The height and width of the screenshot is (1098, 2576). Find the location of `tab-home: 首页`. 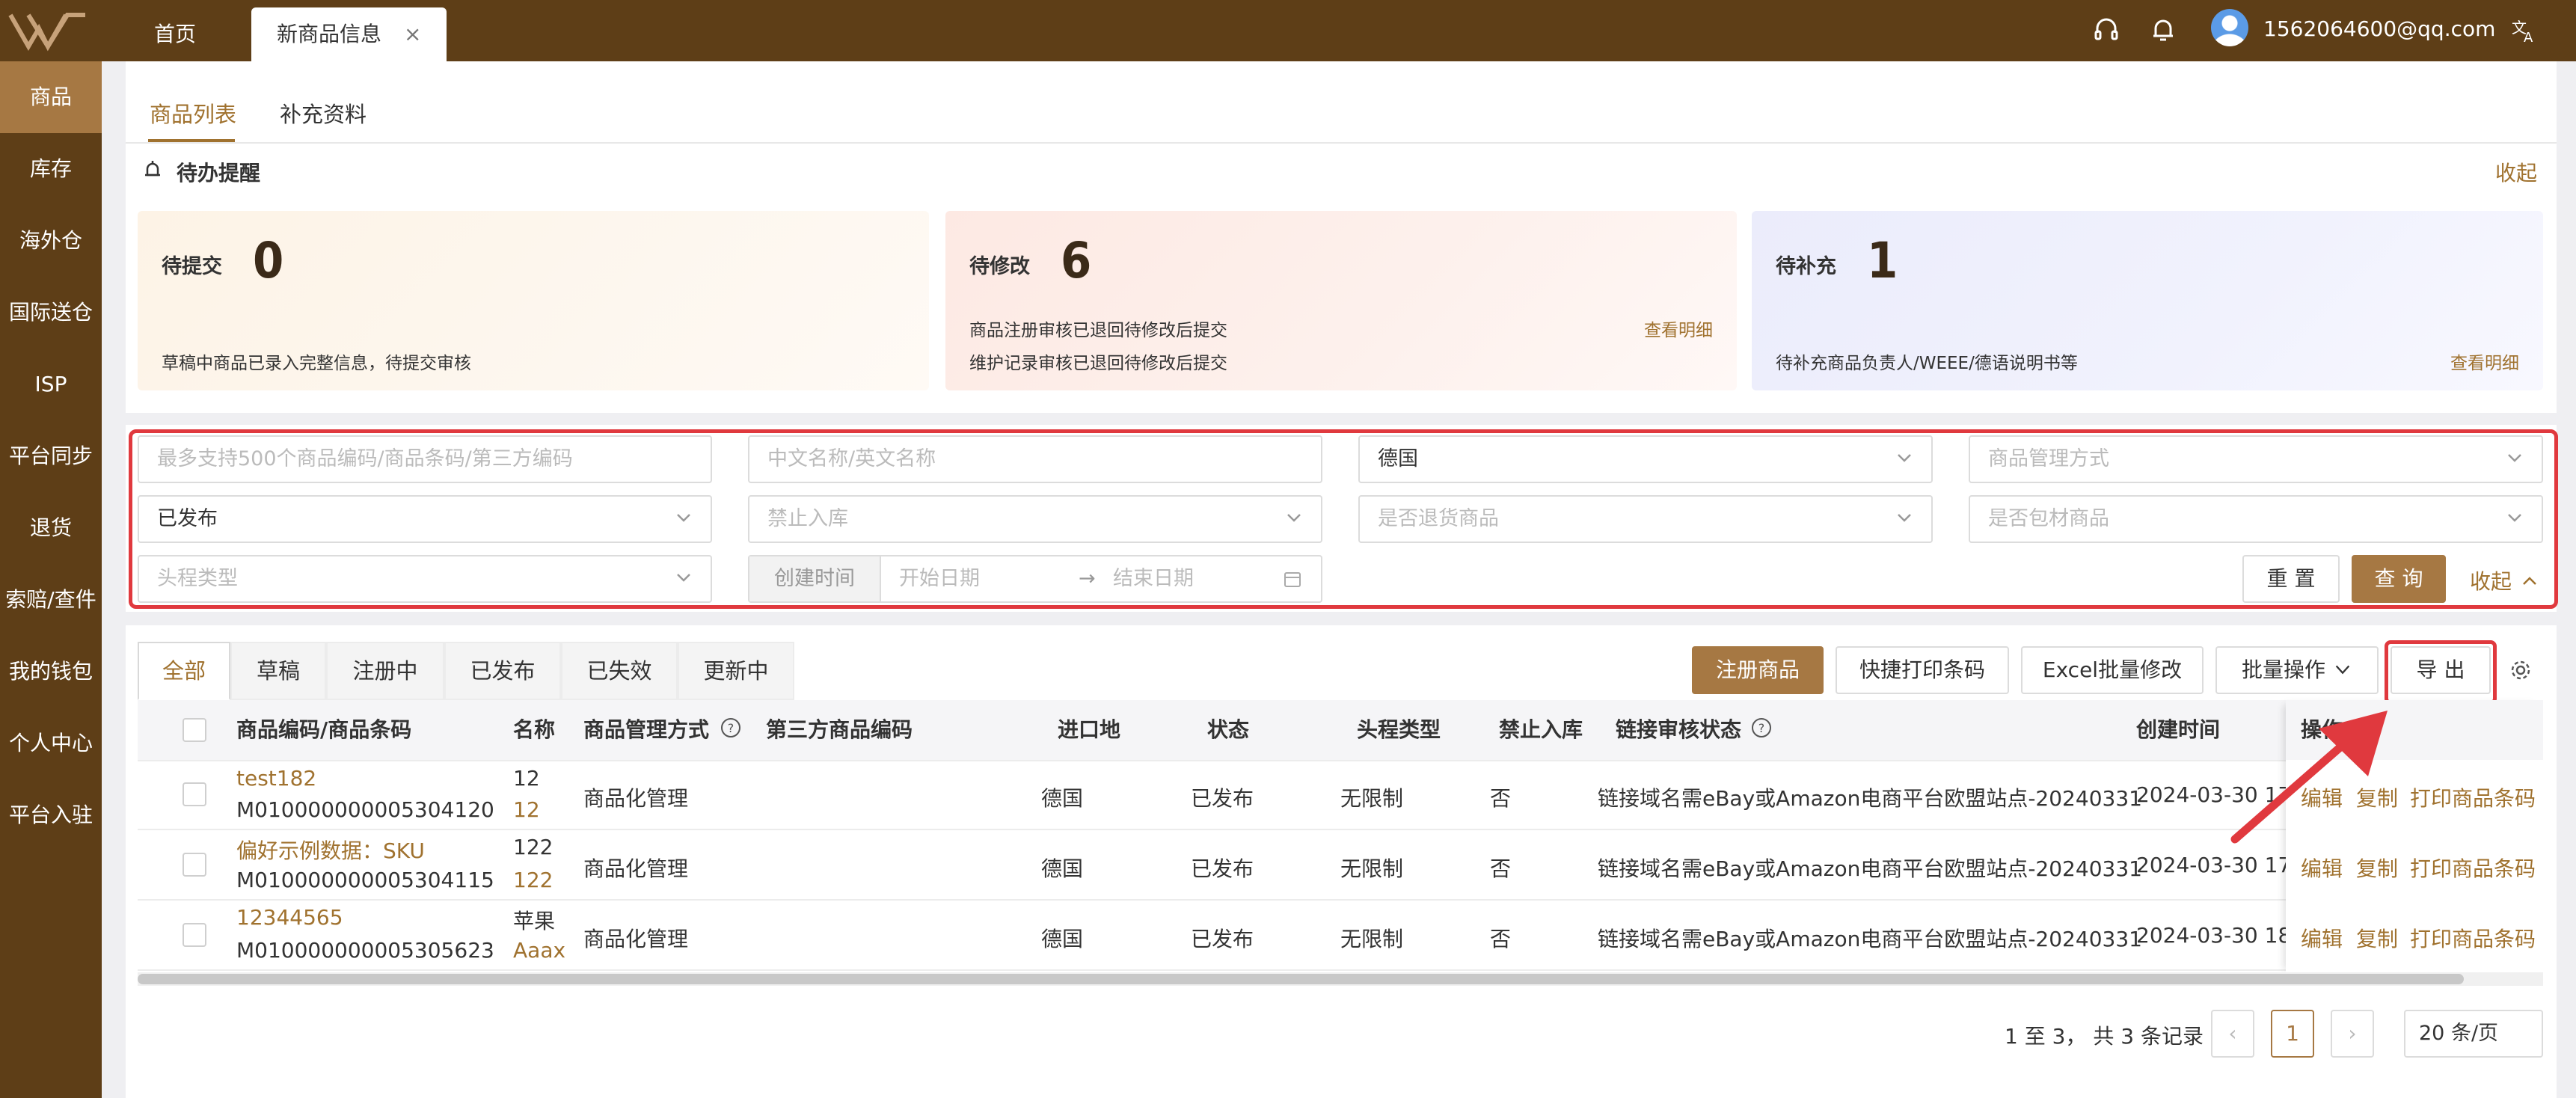

tab-home: 首页 is located at coordinates (175, 34).